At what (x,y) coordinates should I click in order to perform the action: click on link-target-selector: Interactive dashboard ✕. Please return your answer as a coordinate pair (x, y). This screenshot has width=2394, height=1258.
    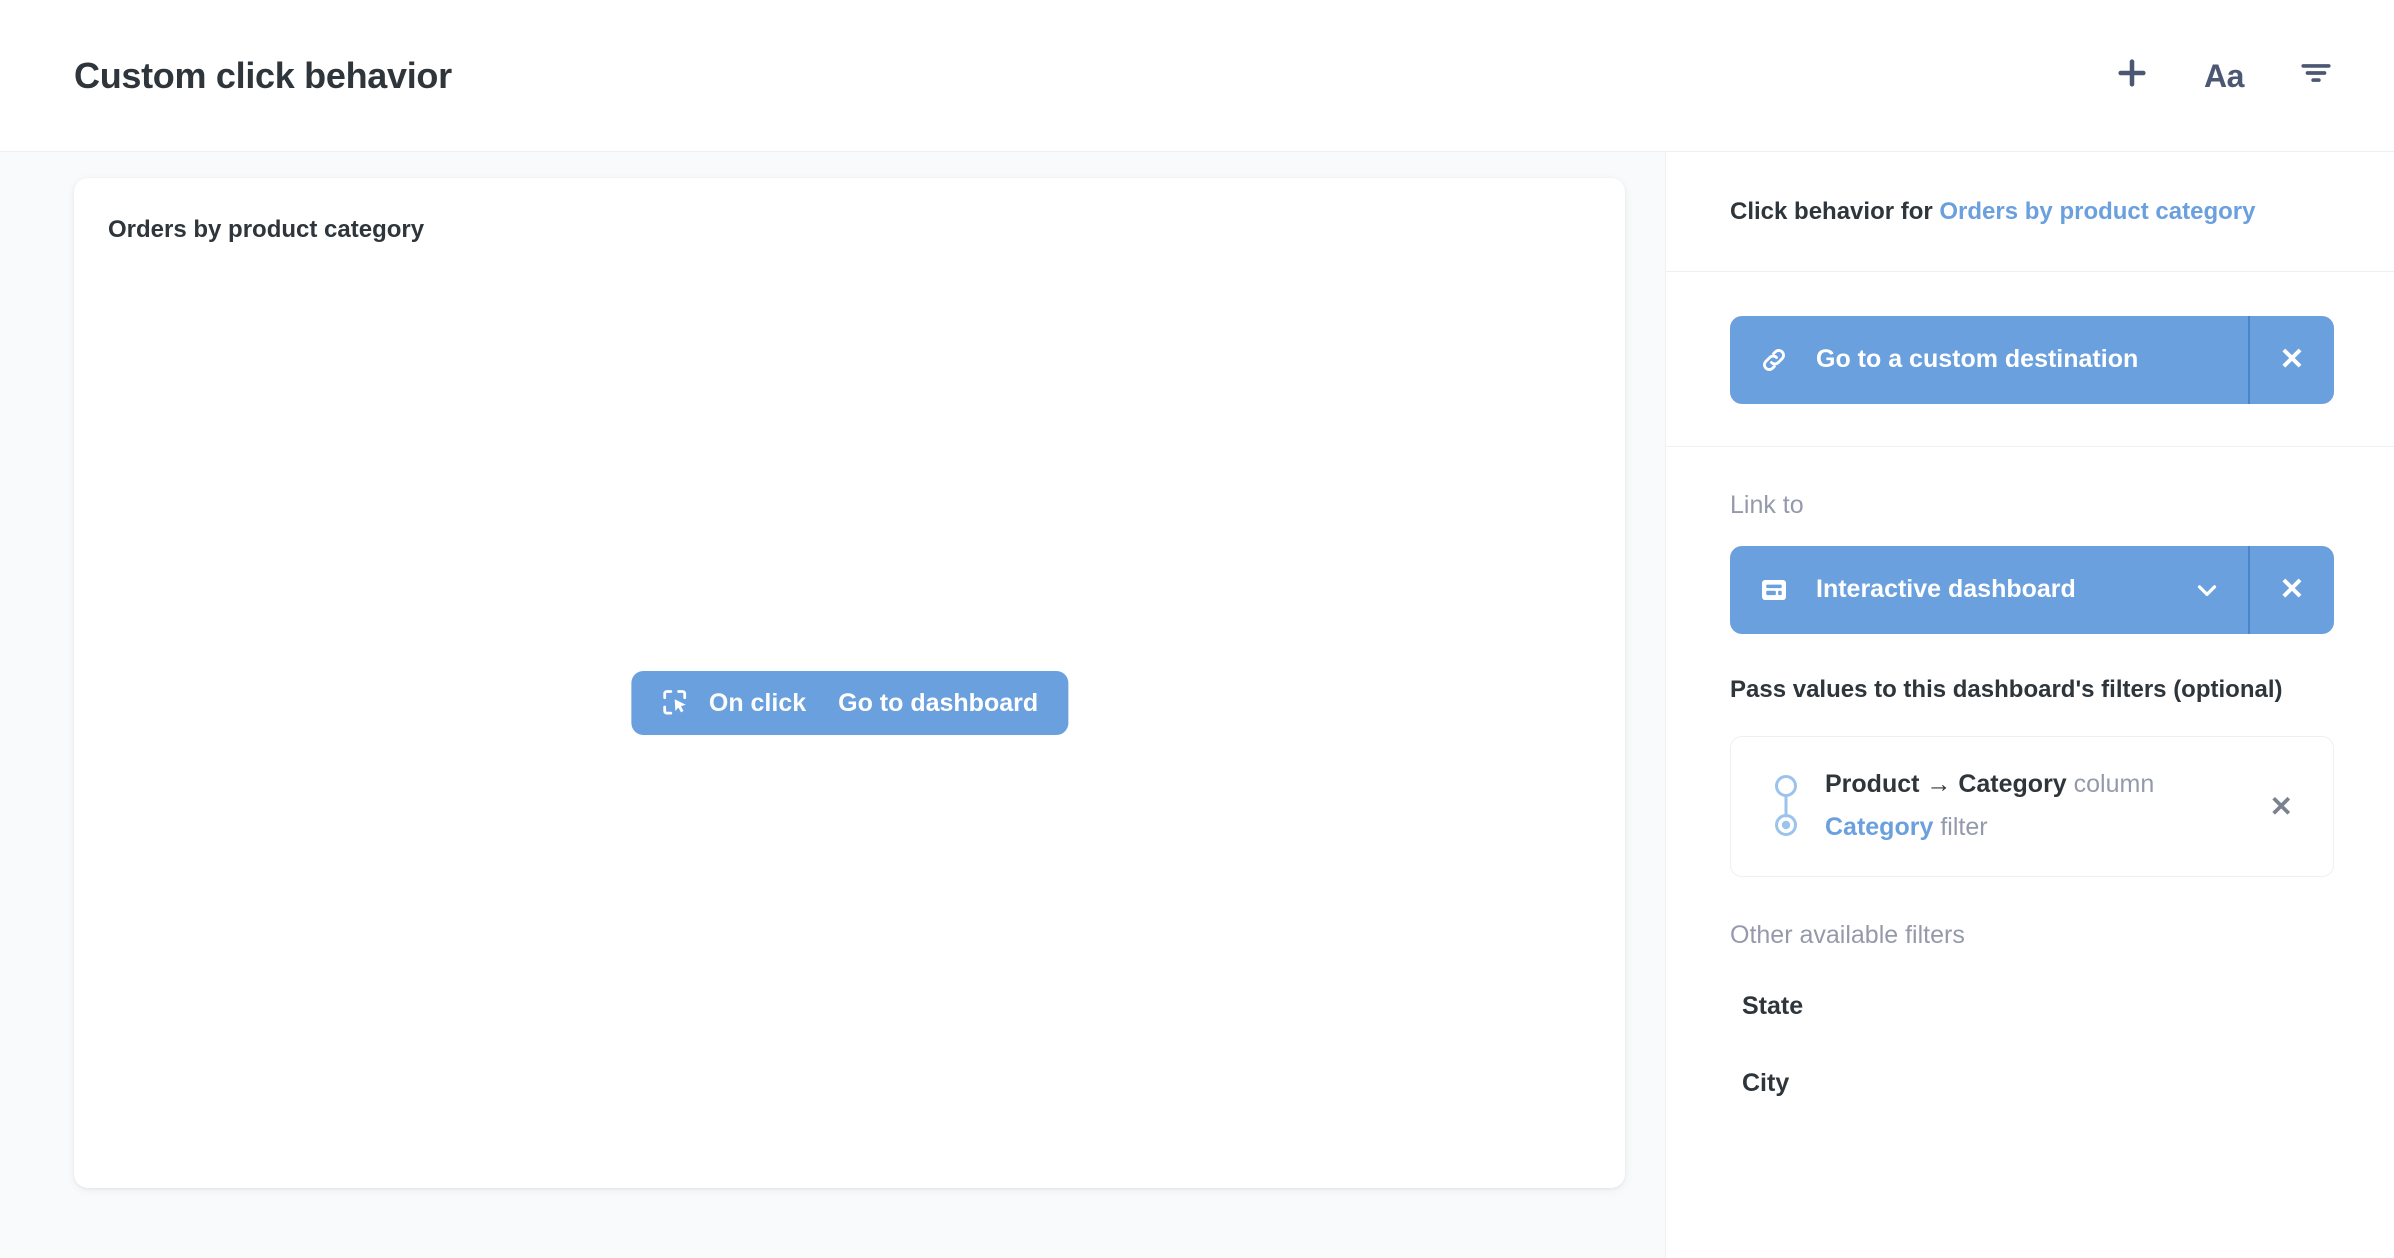
    Looking at the image, I should click on (2032, 589).